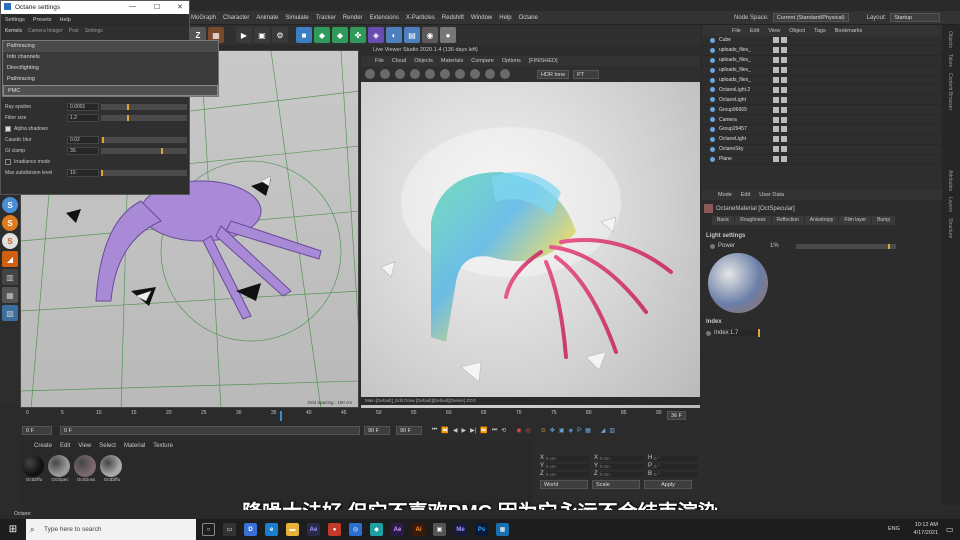 This screenshot has width=960, height=540. What do you see at coordinates (822, 110) in the screenshot?
I see `object-row: Group96669` at bounding box center [822, 110].